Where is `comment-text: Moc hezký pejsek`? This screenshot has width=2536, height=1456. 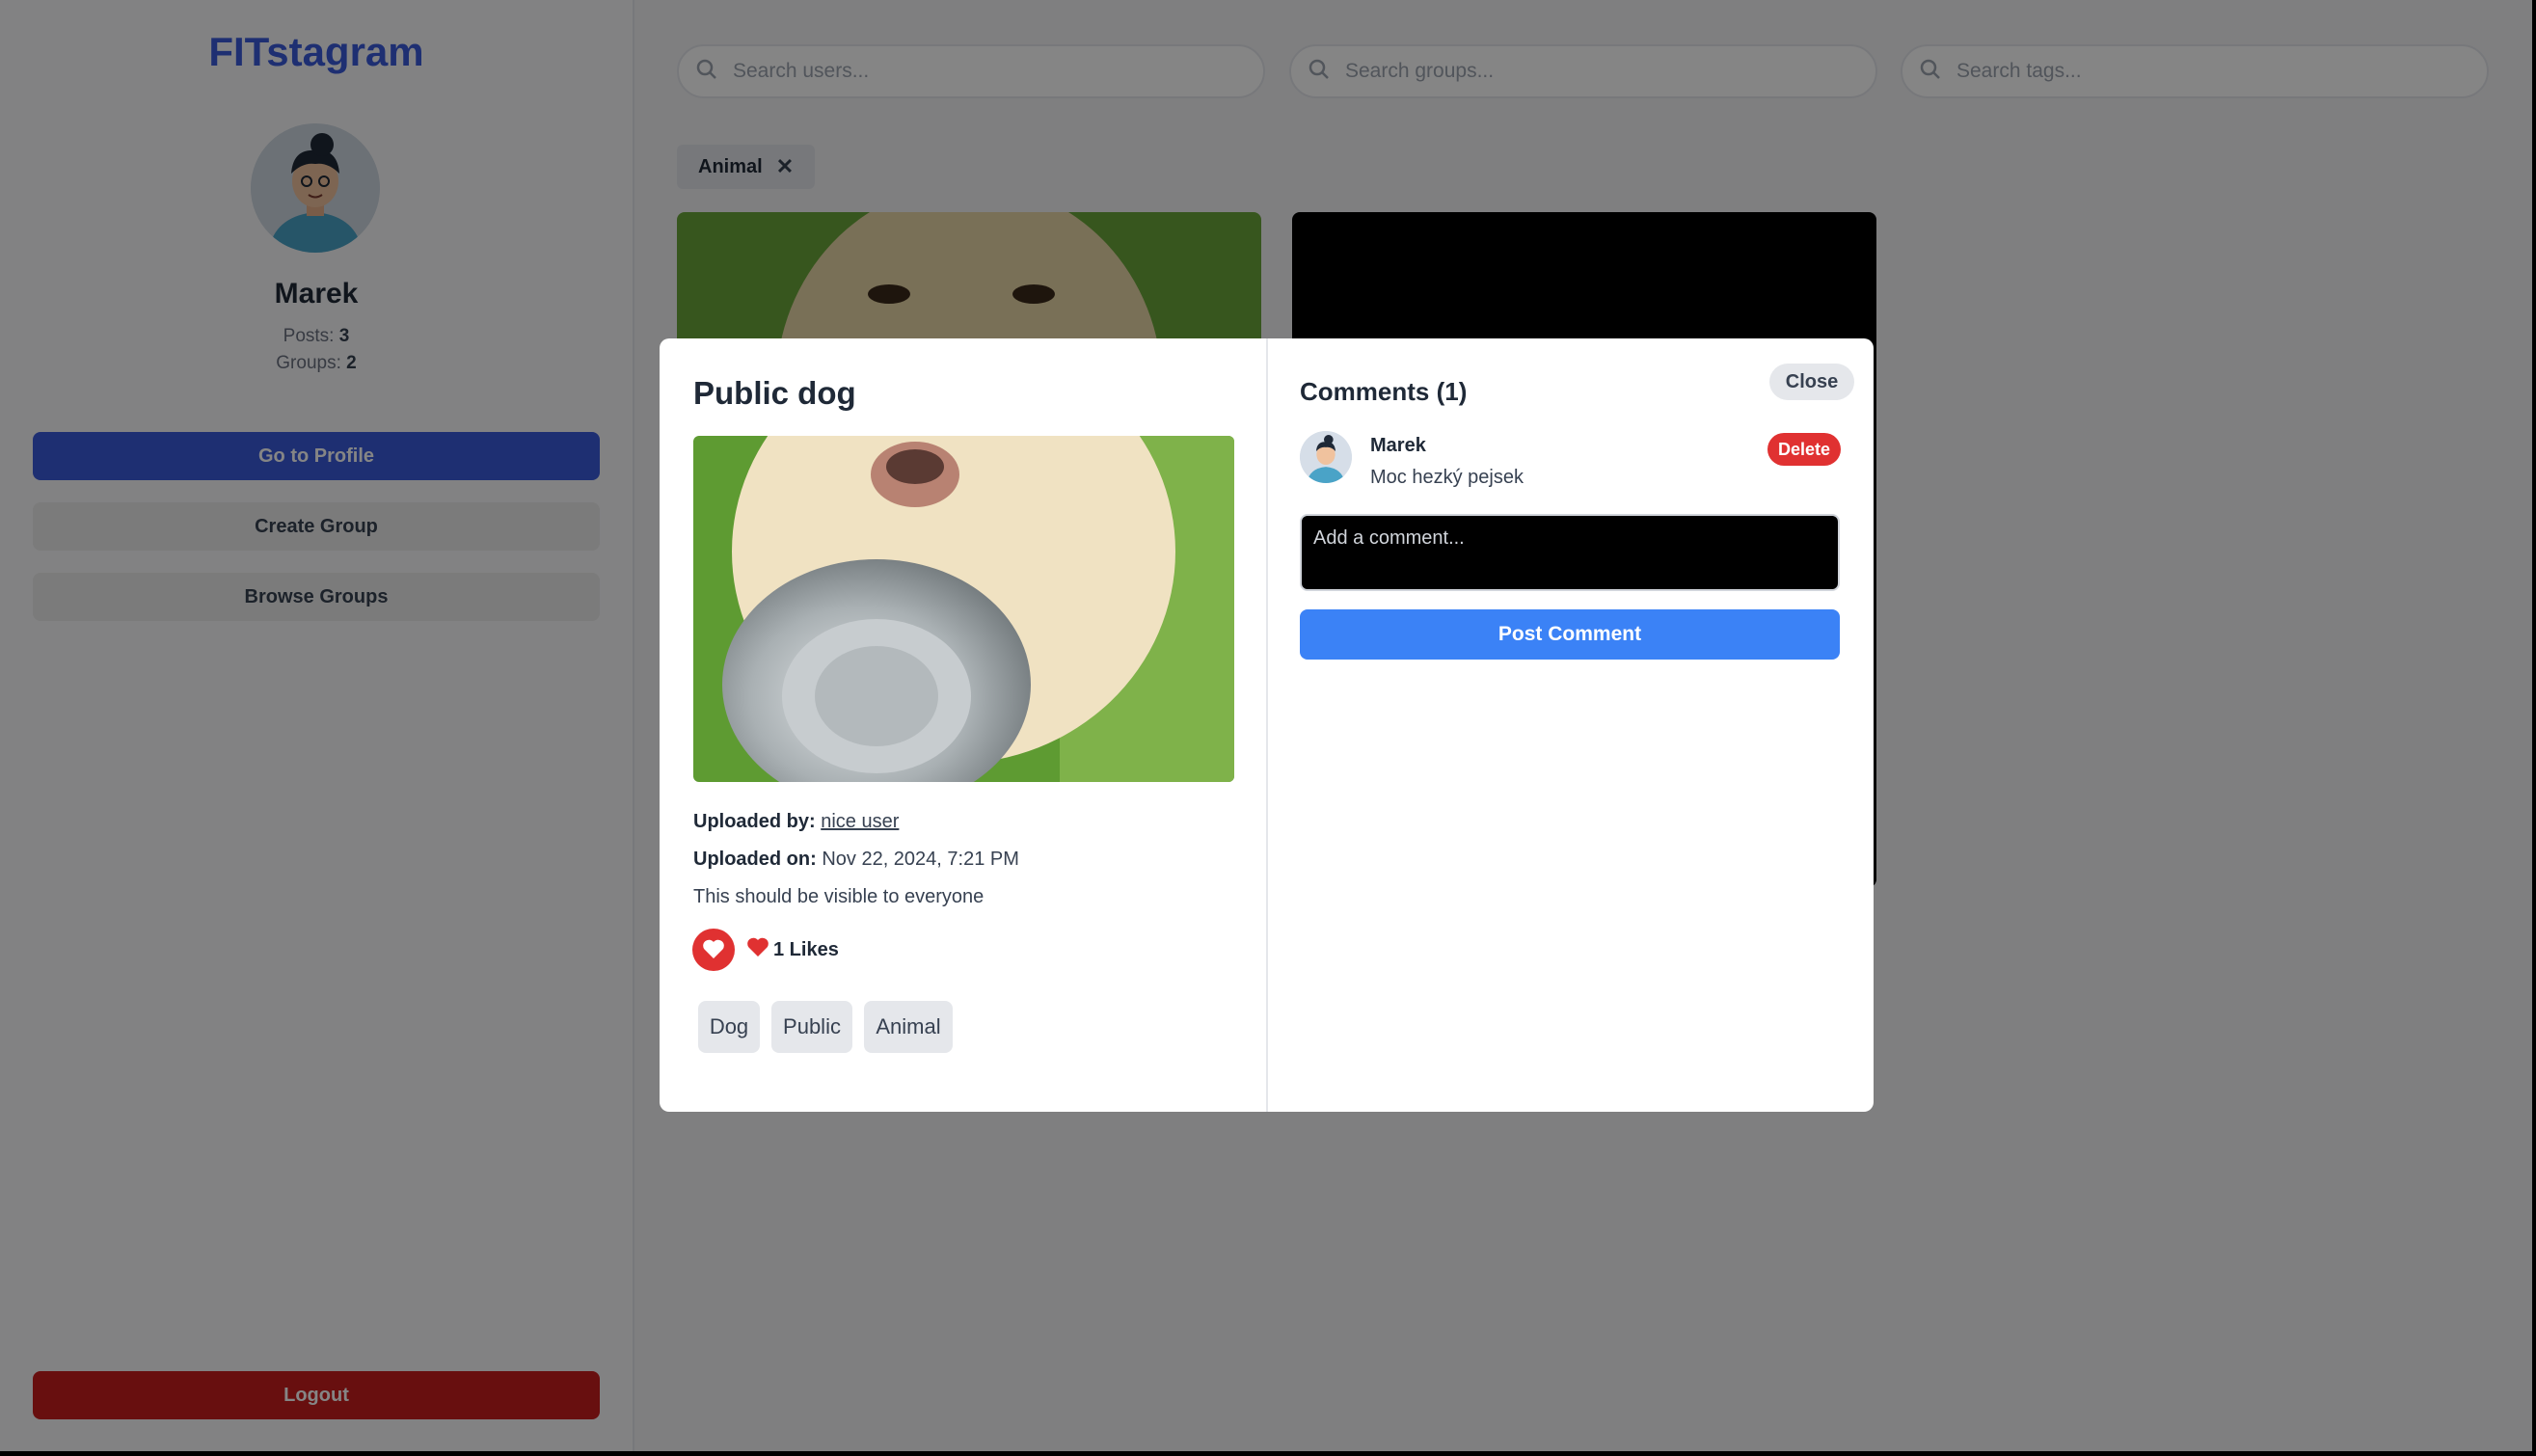 comment-text: Moc hezký pejsek is located at coordinates (1447, 477).